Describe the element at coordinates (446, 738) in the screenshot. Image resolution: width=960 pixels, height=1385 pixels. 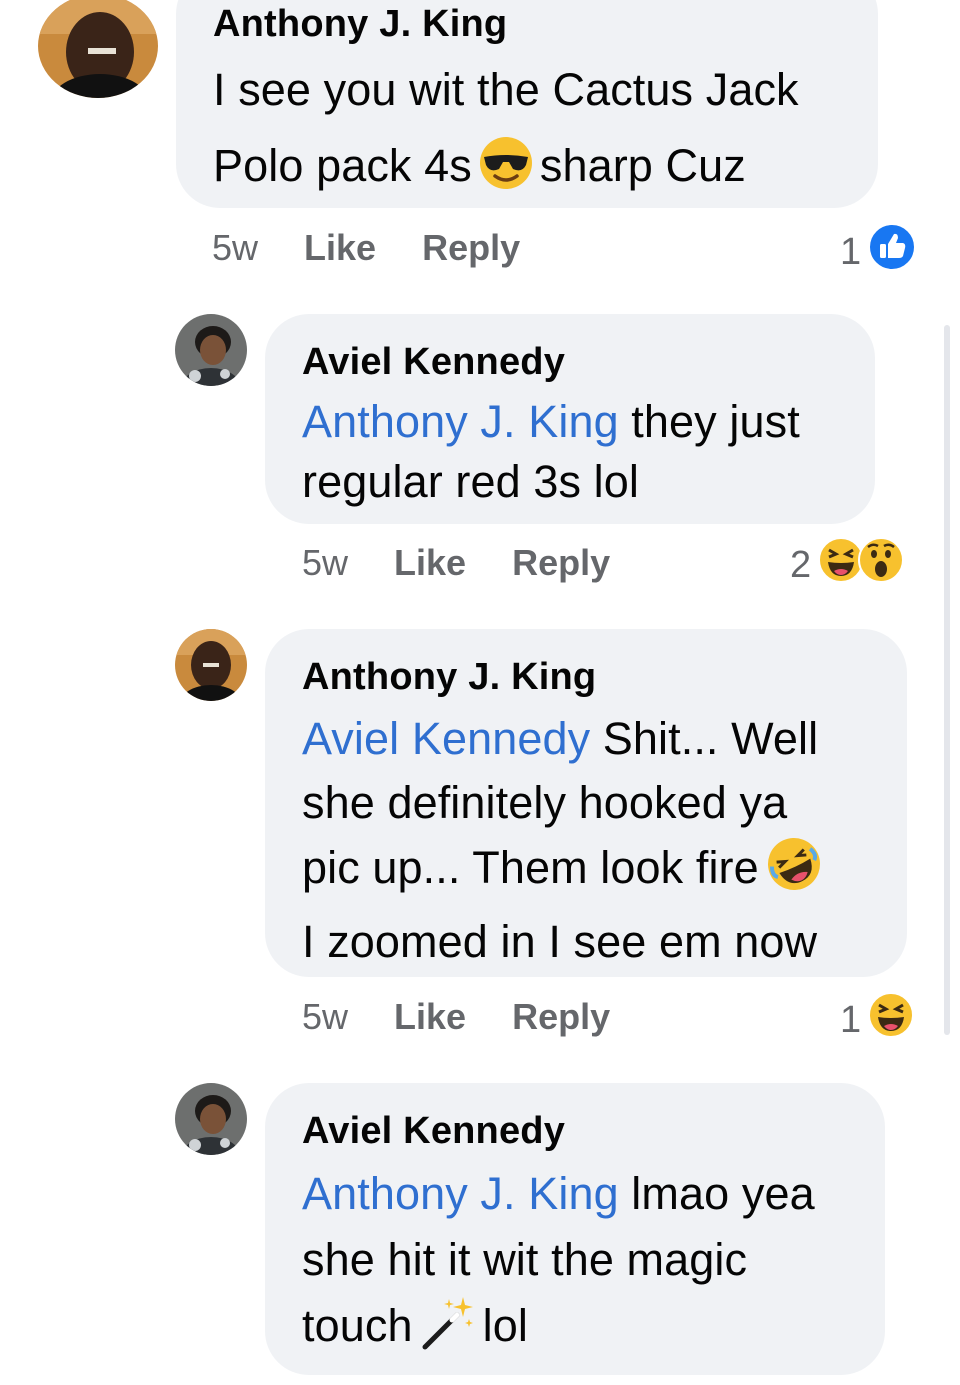
I see `mention-link: Aviel Kennedy` at that location.